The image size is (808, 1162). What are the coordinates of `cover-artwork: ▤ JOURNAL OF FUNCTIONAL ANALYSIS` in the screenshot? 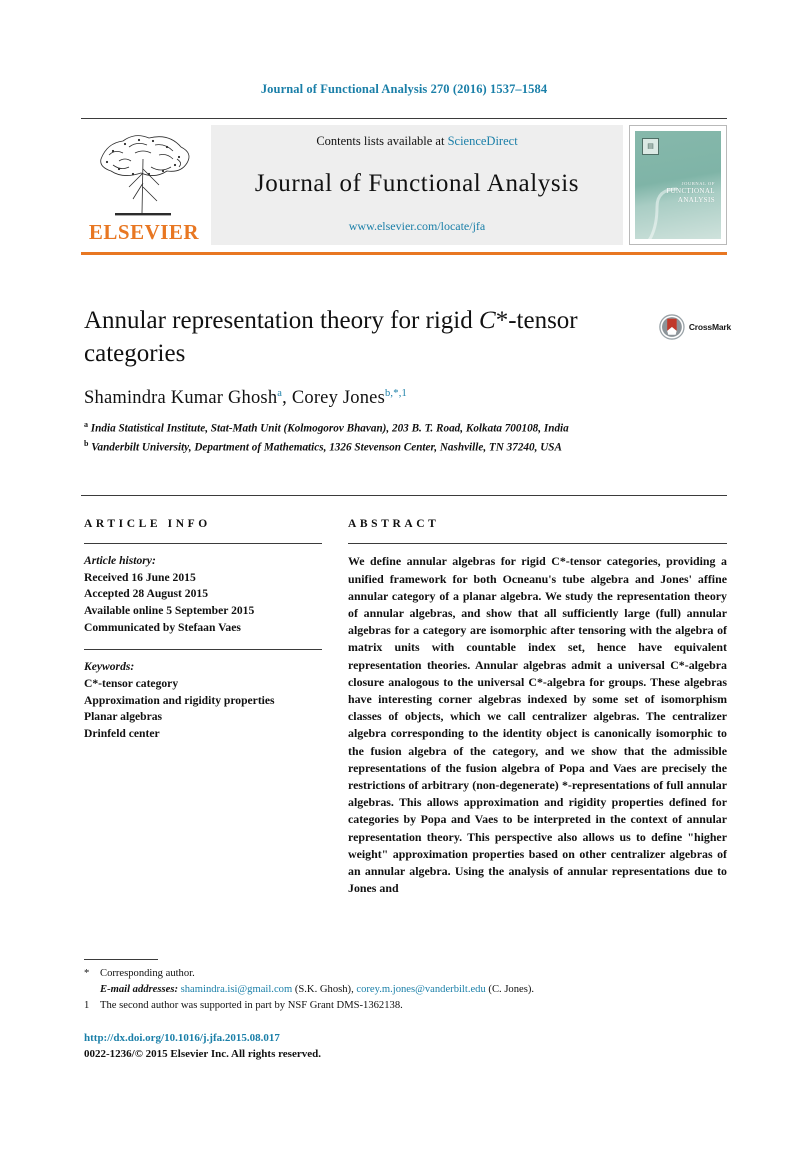 It's located at (678, 185).